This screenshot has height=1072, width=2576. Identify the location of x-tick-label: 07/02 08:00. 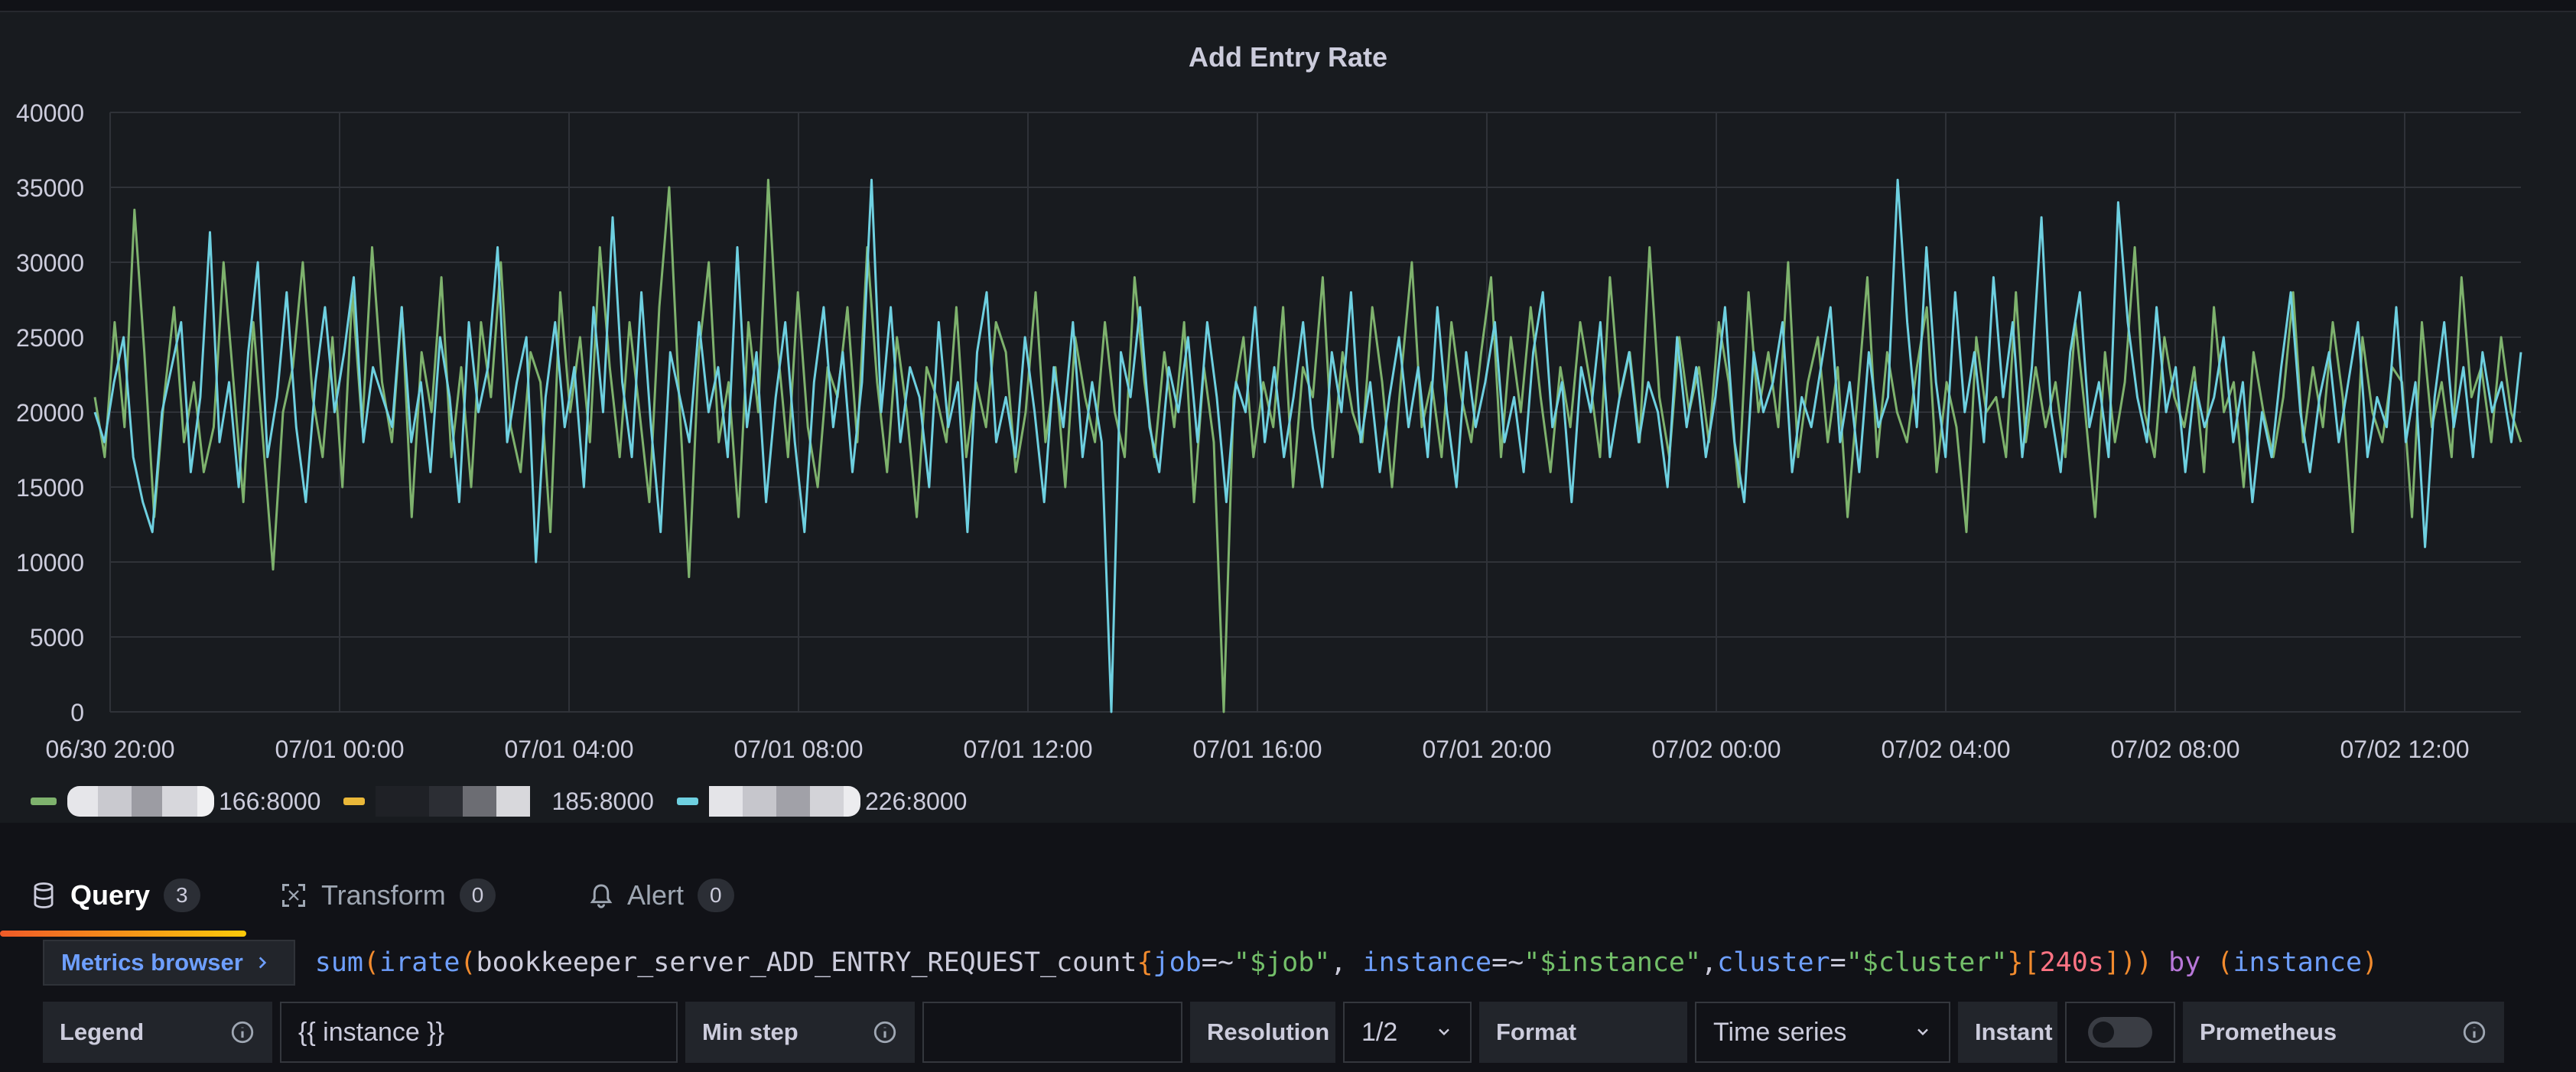
(2174, 749).